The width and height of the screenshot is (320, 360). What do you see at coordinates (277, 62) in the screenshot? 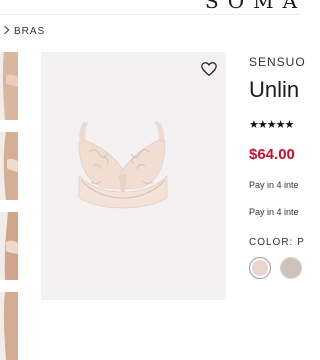
I see `product-collection: SENSUO` at bounding box center [277, 62].